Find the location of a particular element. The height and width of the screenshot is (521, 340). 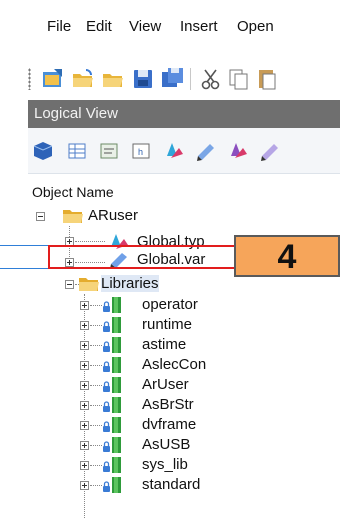

library-node: ArUser is located at coordinates (165, 384).